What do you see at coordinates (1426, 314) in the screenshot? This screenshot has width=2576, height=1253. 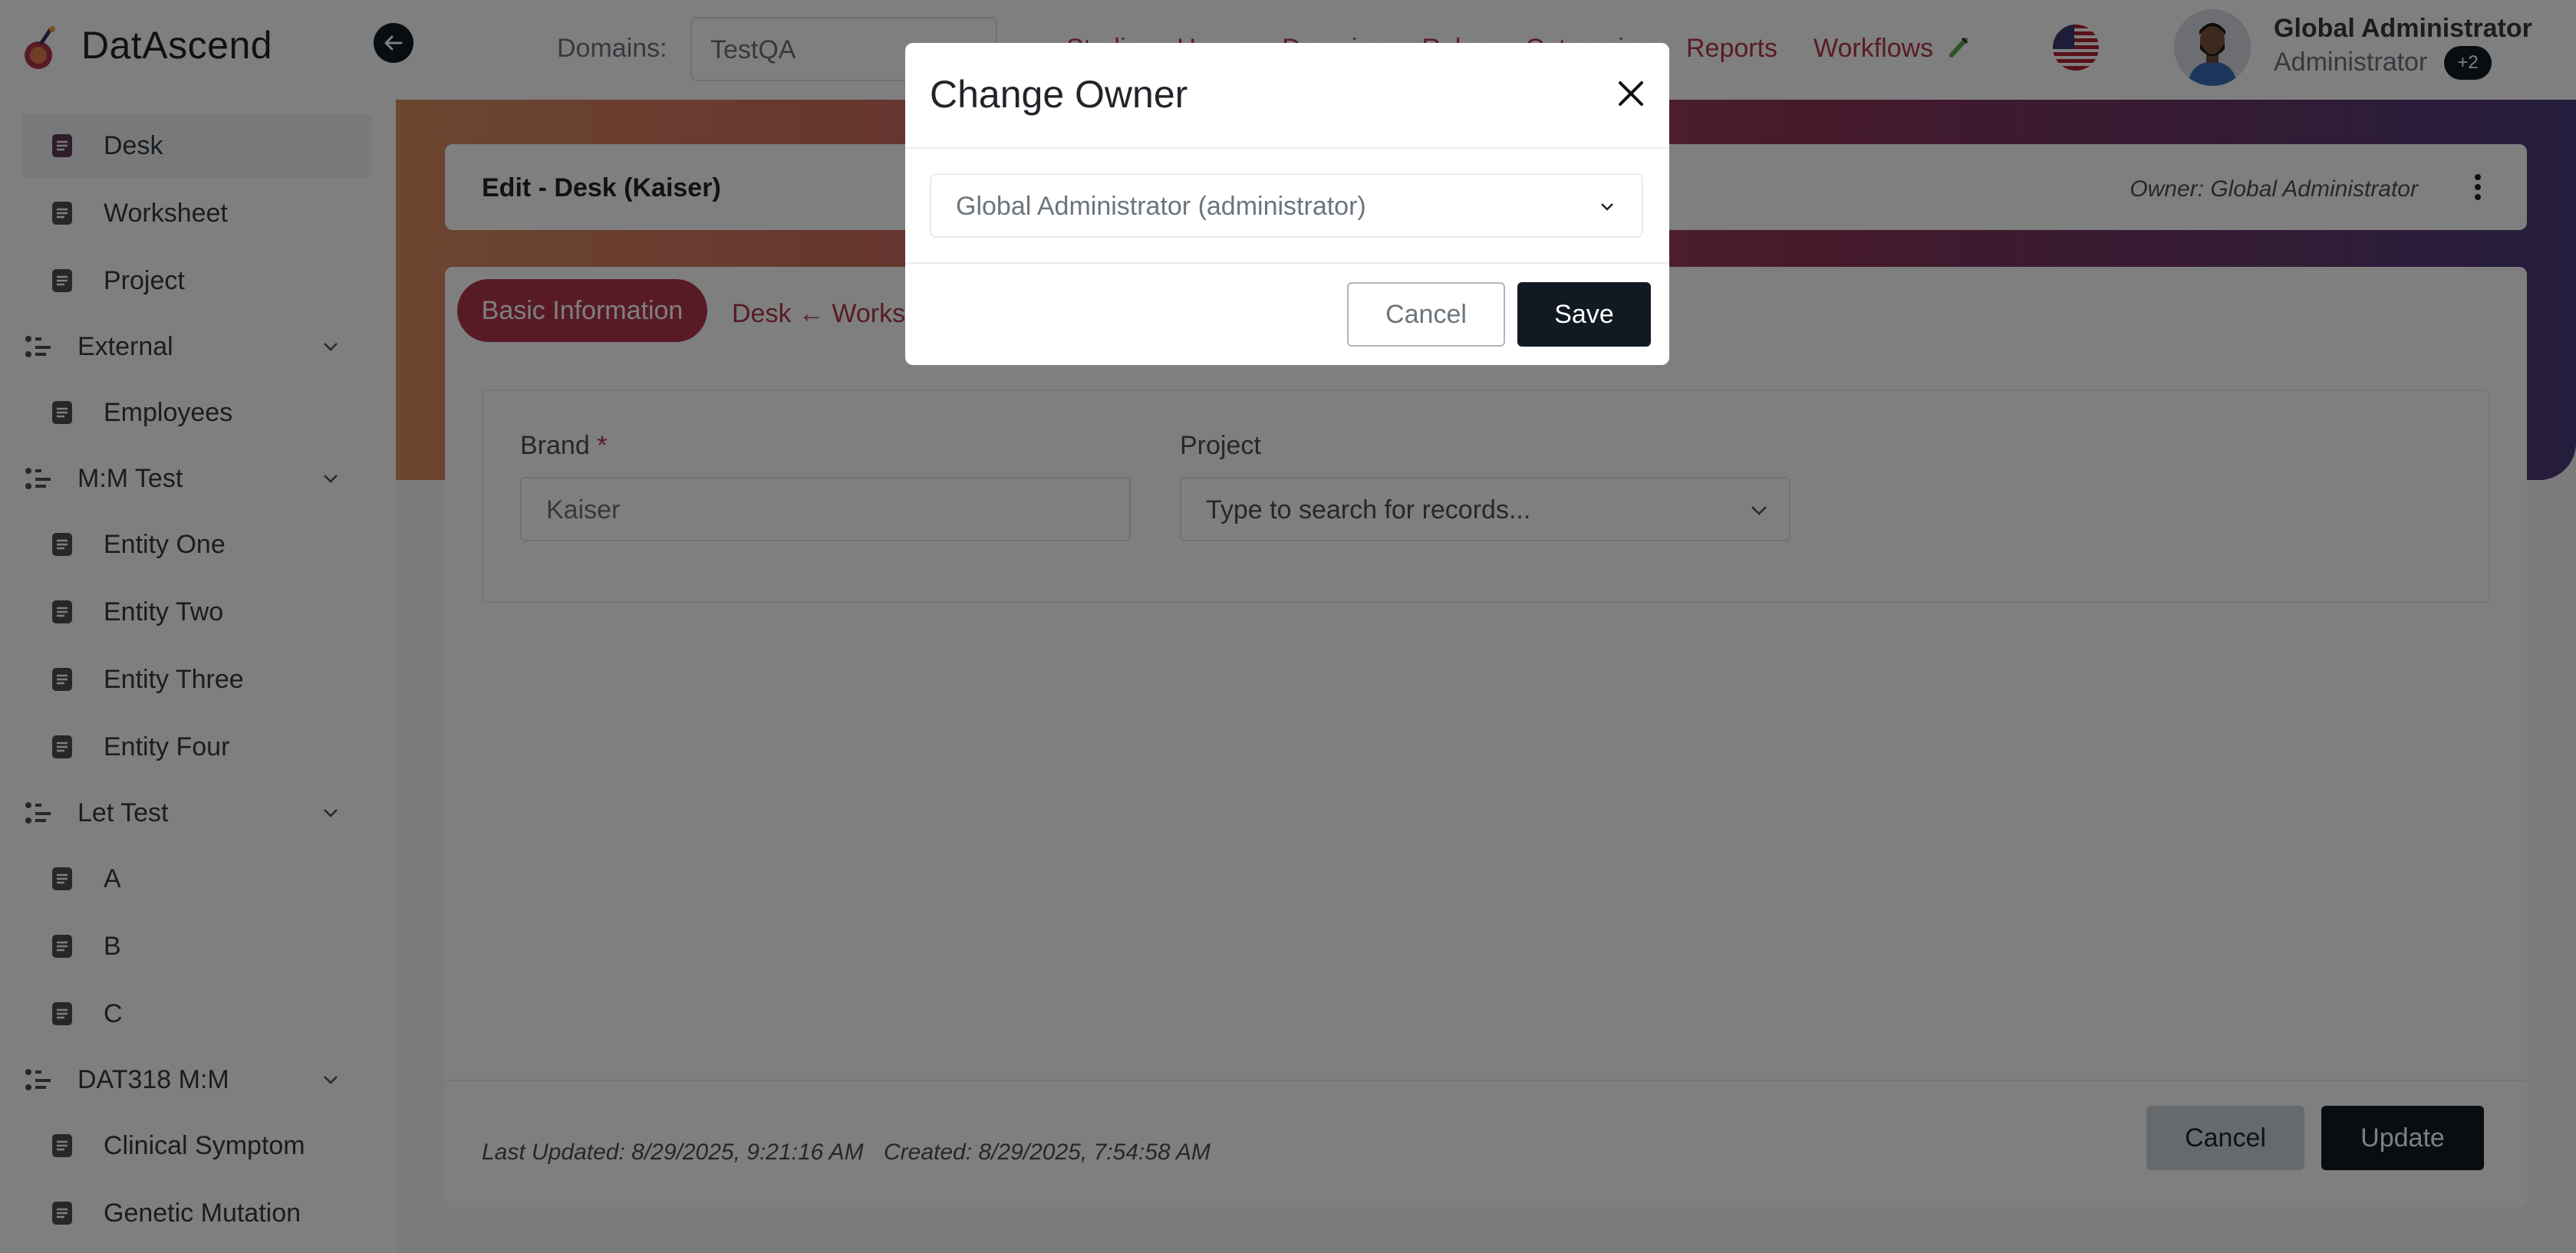 I see `modal-cancel-button: Cancel` at bounding box center [1426, 314].